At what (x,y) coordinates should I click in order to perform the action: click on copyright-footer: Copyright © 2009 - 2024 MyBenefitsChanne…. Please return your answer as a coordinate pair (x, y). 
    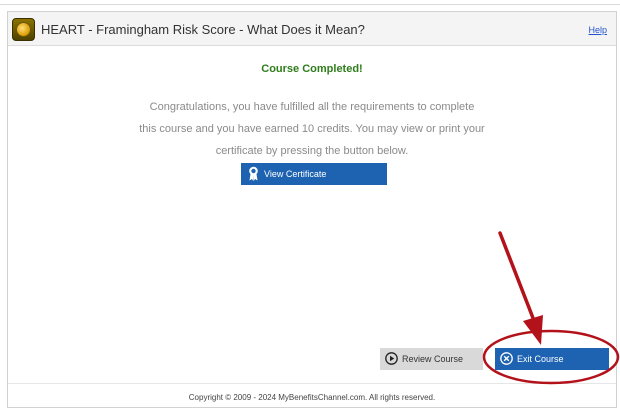
    Looking at the image, I should click on (312, 397).